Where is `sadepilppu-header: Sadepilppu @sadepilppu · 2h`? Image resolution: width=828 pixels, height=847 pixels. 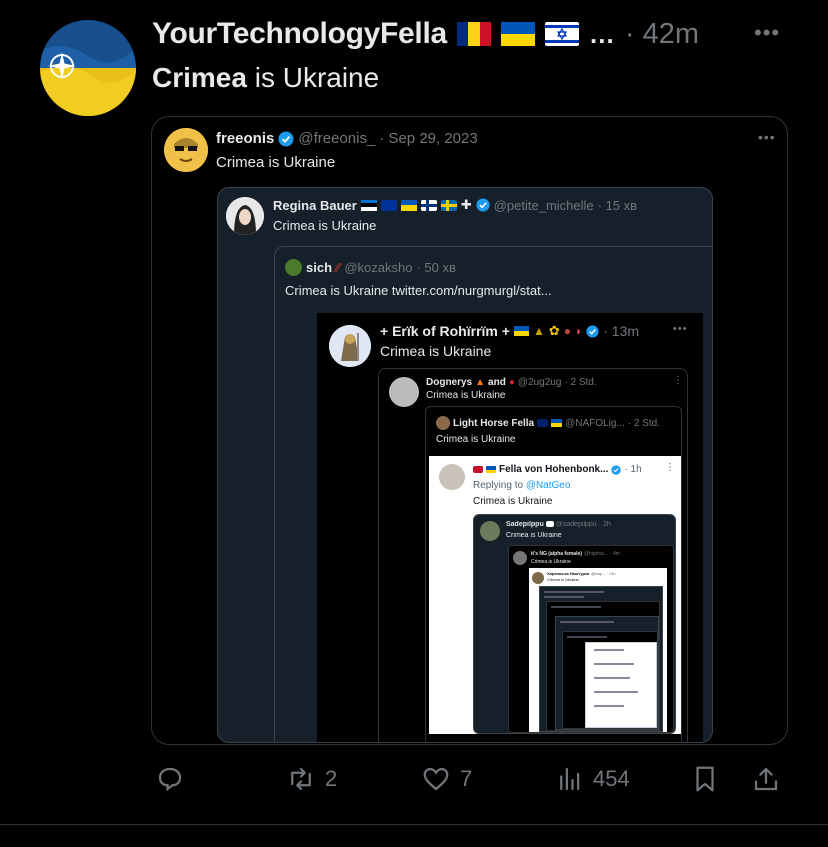 sadepilppu-header: Sadepilppu @sadepilppu · 2h is located at coordinates (558, 524).